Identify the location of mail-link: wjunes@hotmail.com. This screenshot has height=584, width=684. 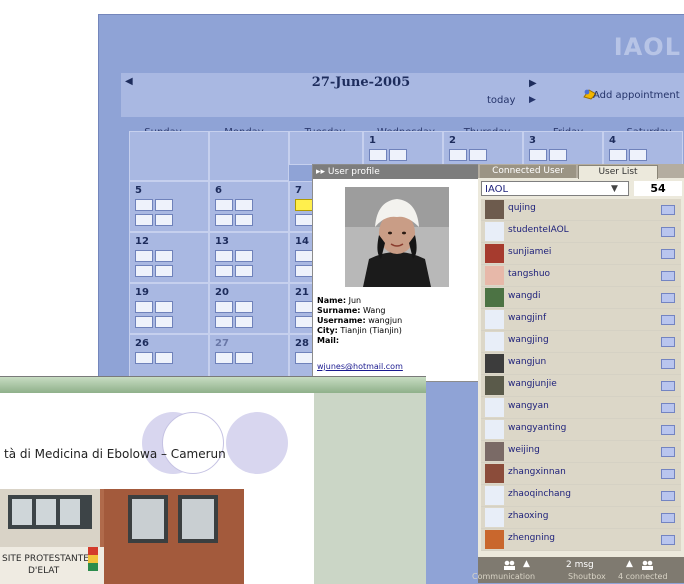
(360, 366).